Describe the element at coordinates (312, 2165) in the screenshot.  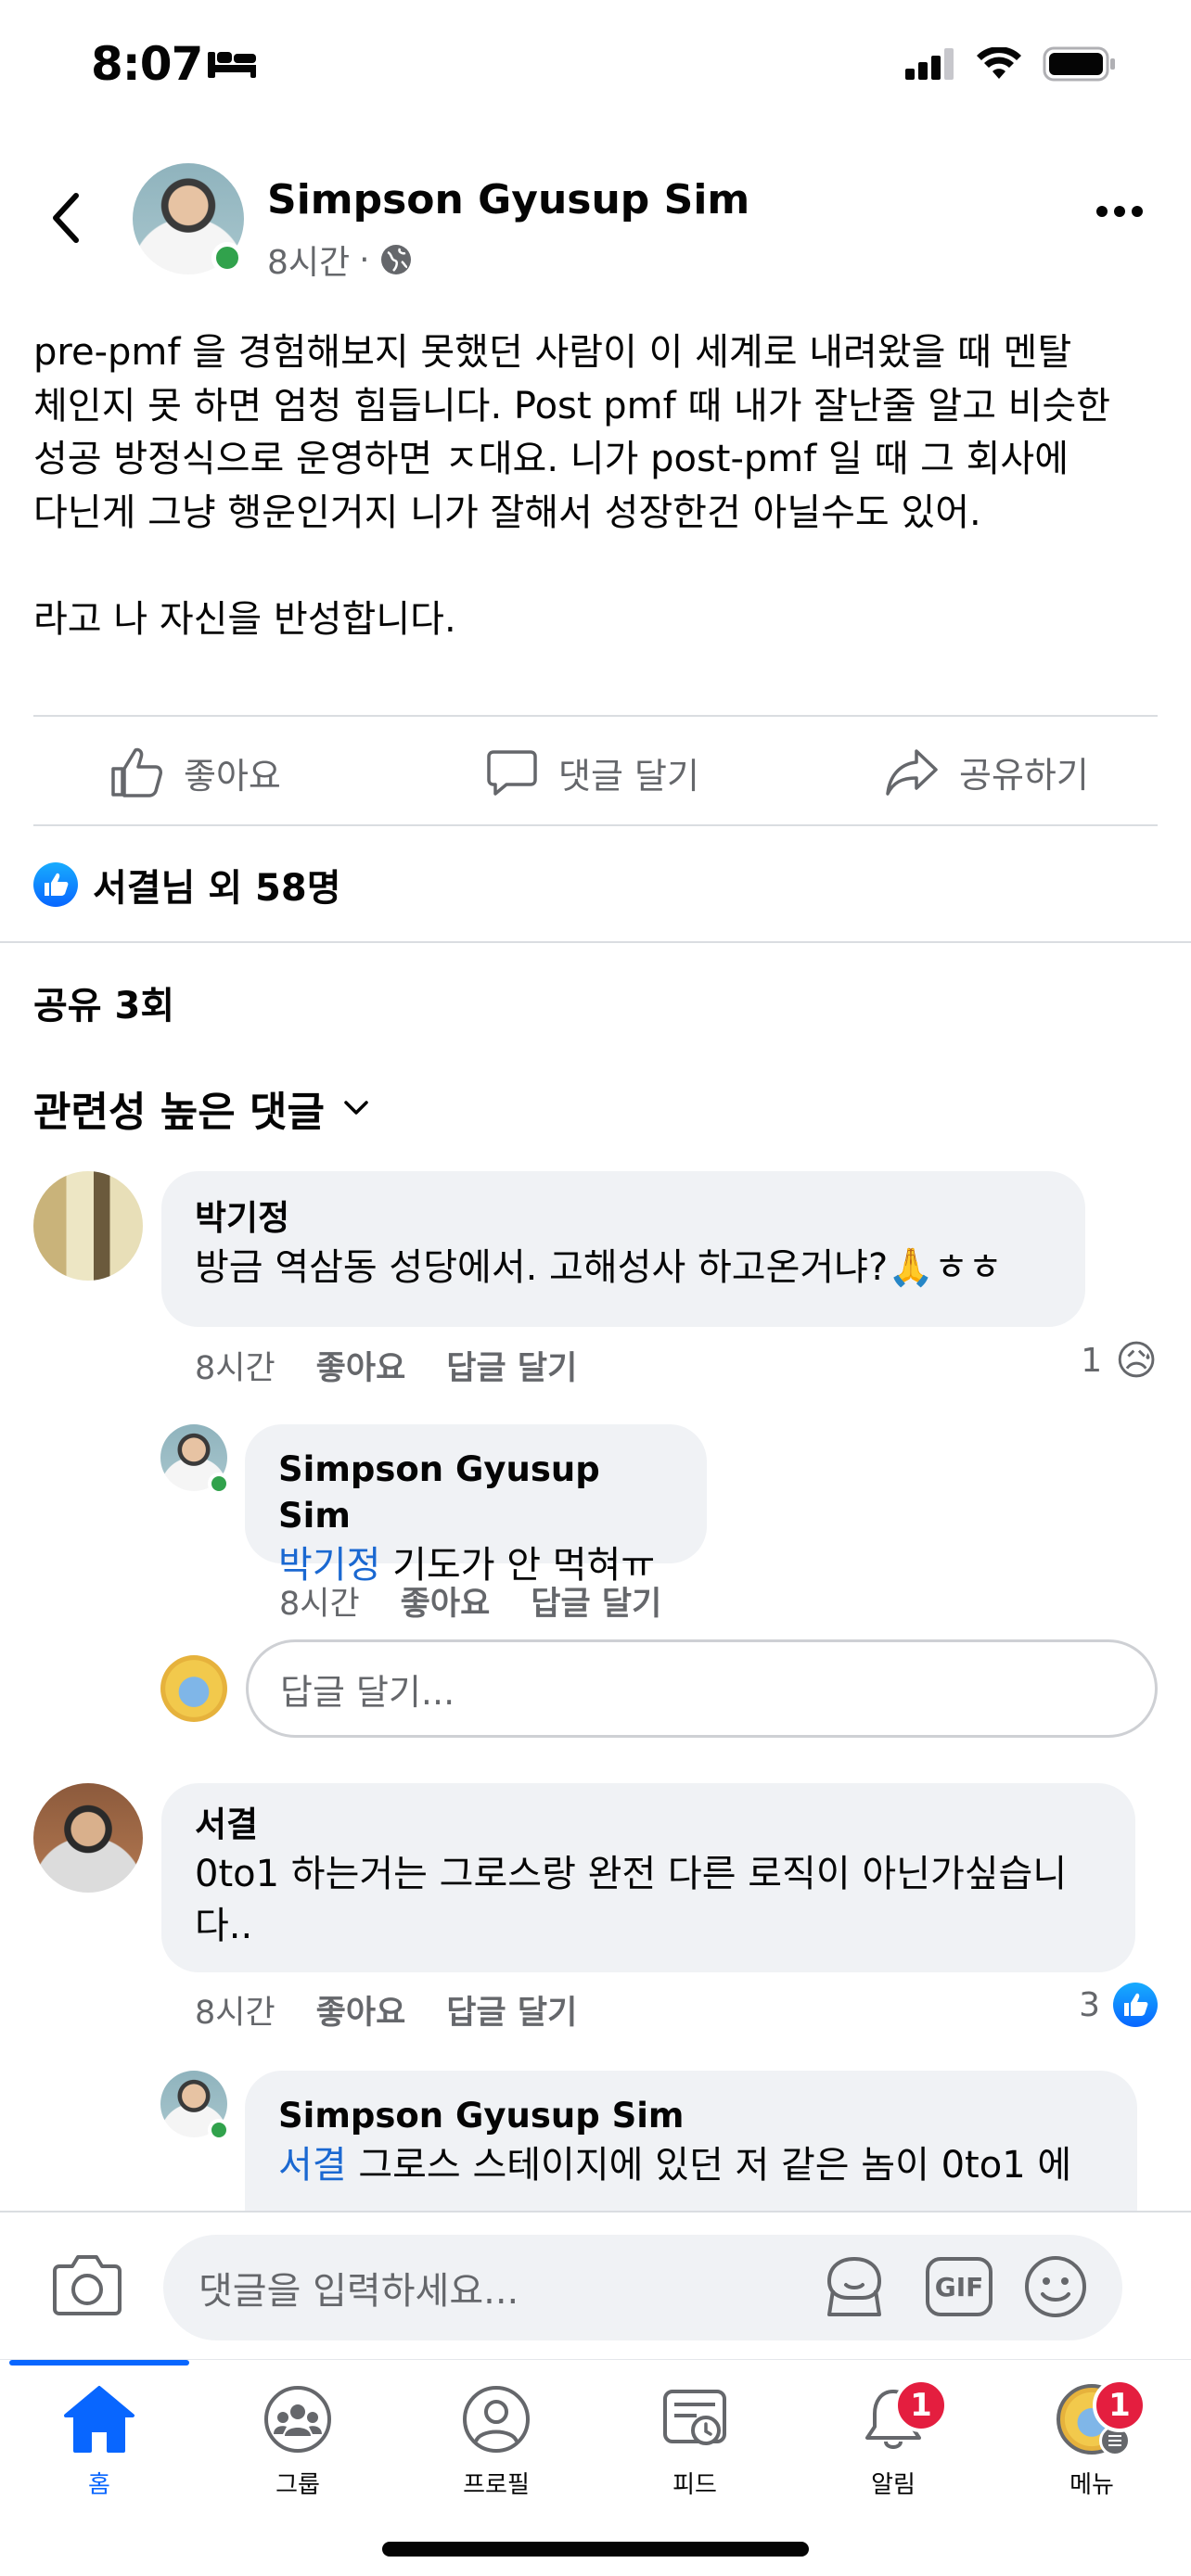
I see `mention-link: 서결` at that location.